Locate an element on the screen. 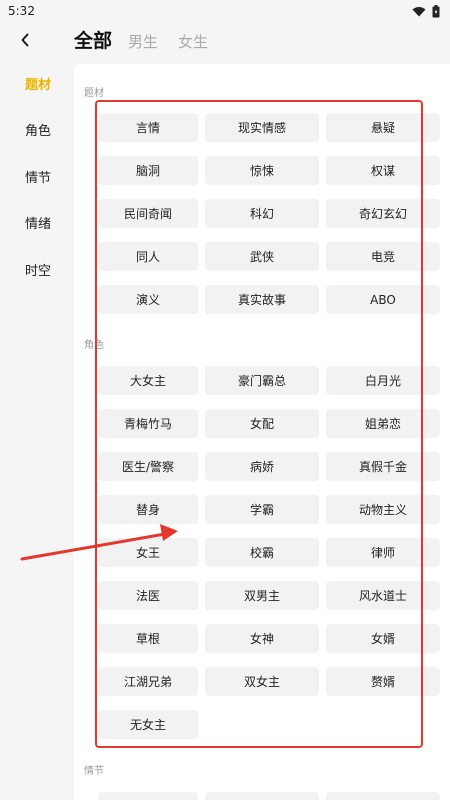  tag-chip: 草根 is located at coordinates (148, 638).